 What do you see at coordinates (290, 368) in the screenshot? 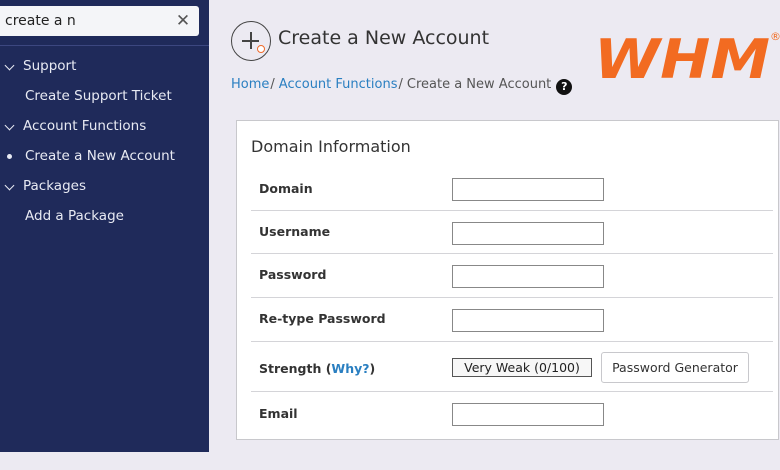
I see `strength-label-text: Strength` at bounding box center [290, 368].